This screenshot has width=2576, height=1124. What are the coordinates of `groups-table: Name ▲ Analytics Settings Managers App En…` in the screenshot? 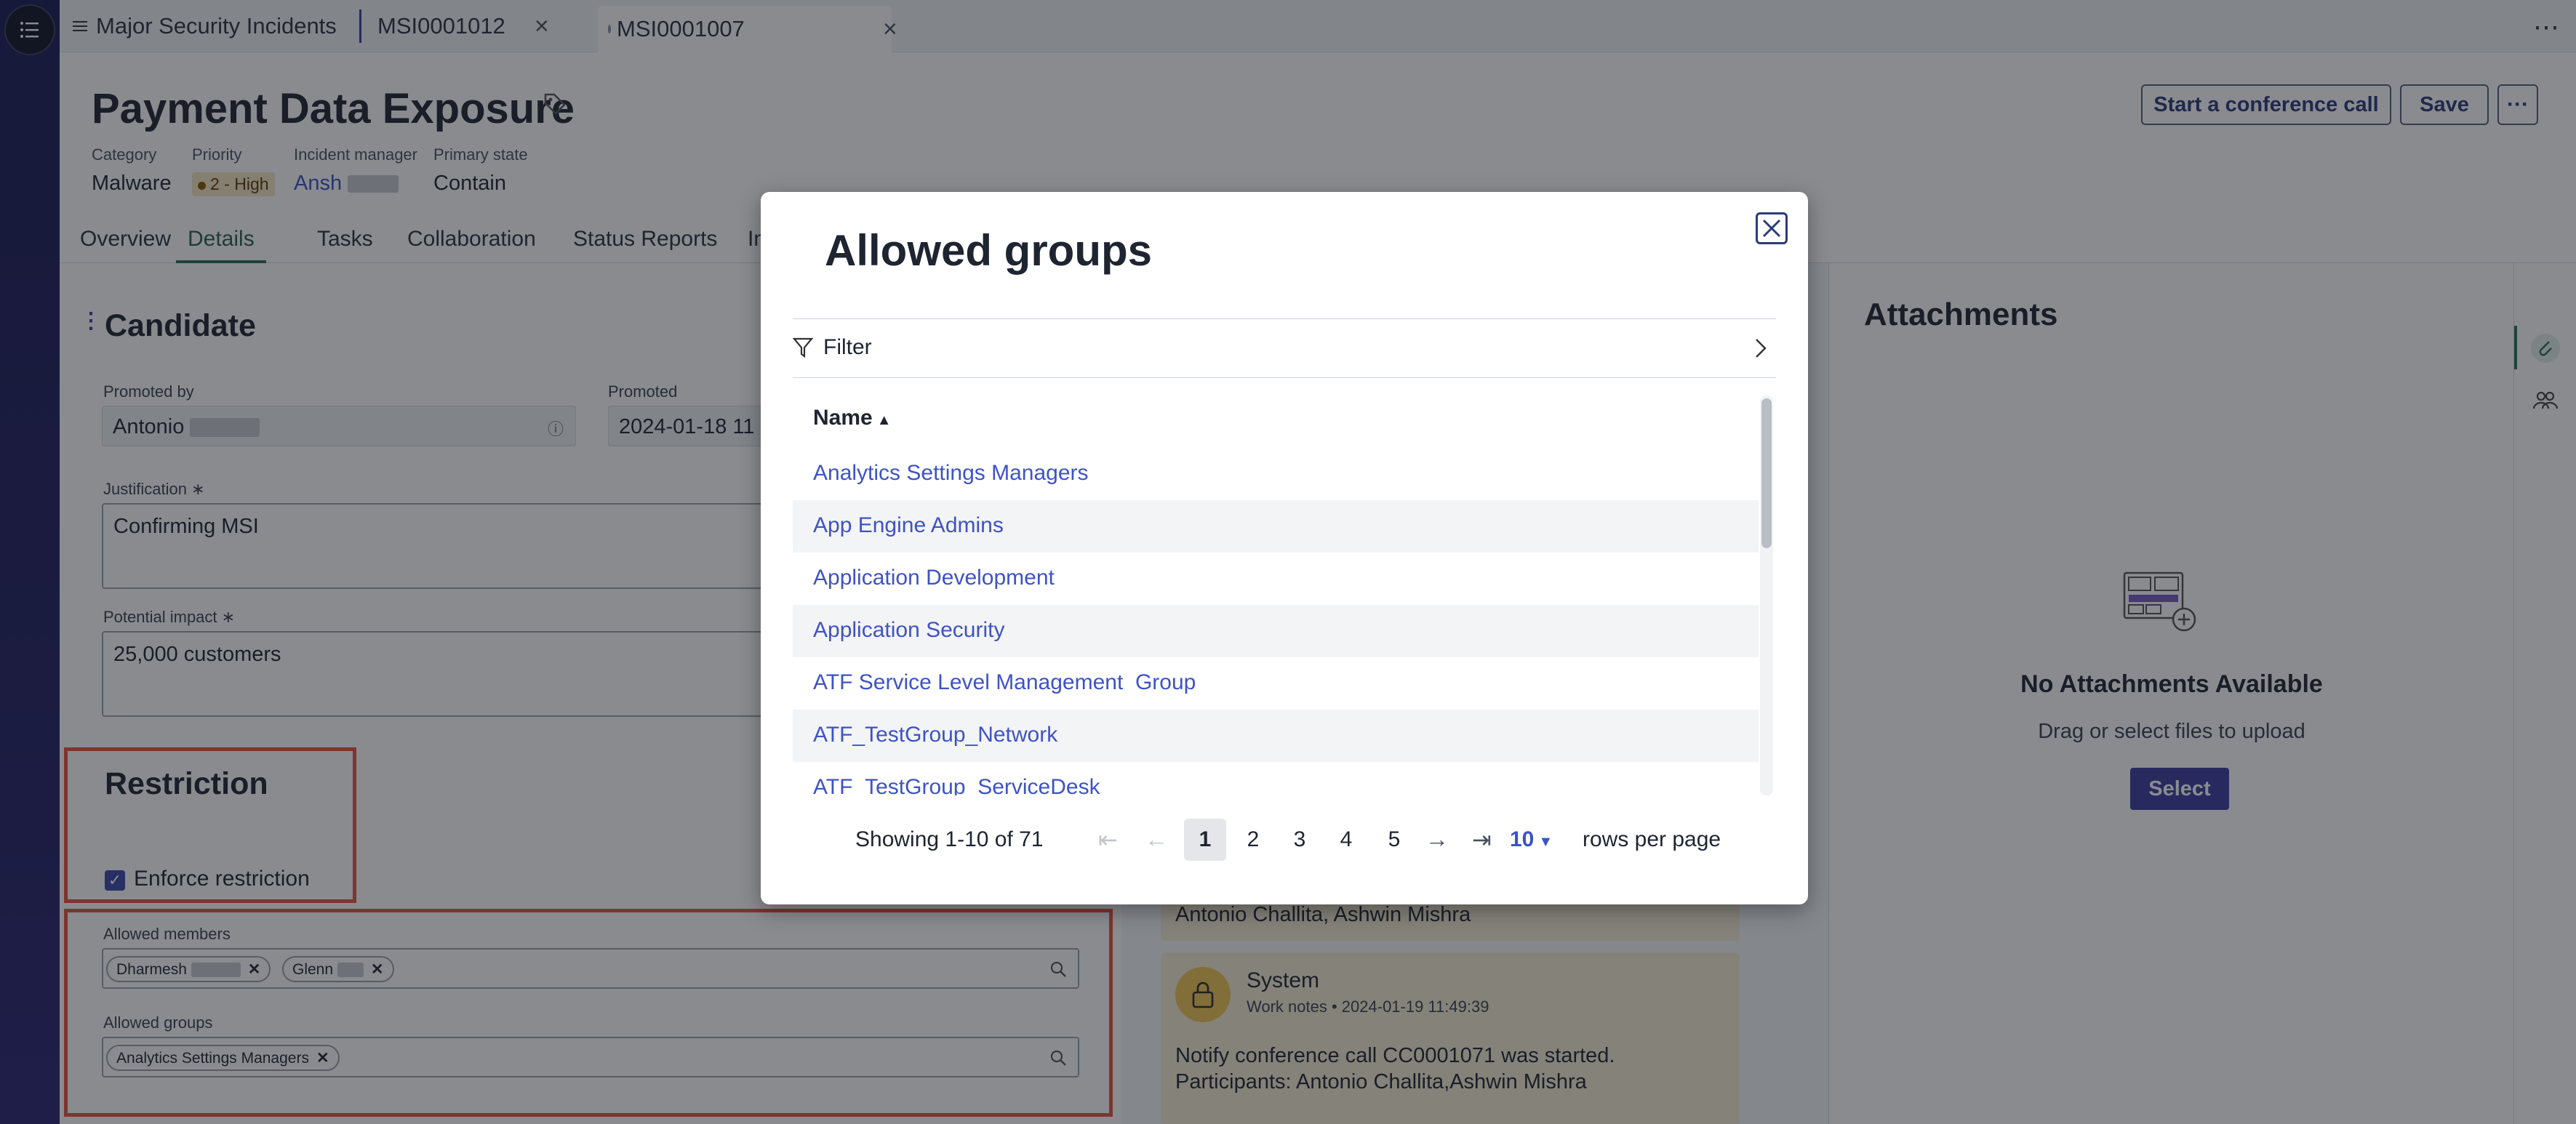 It's located at (1284, 596).